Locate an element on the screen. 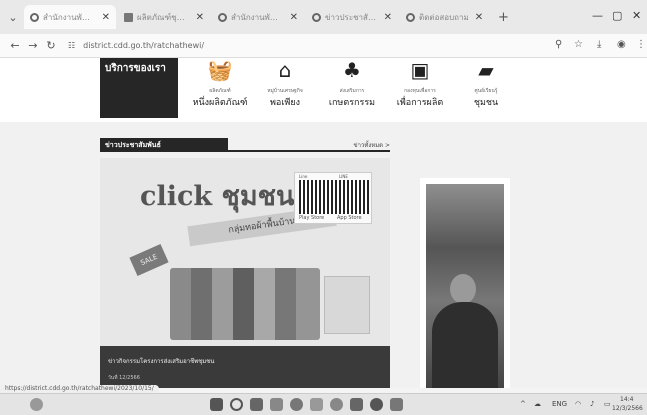 The height and width of the screenshot is (415, 647). qr-label: LINE is located at coordinates (343, 176).